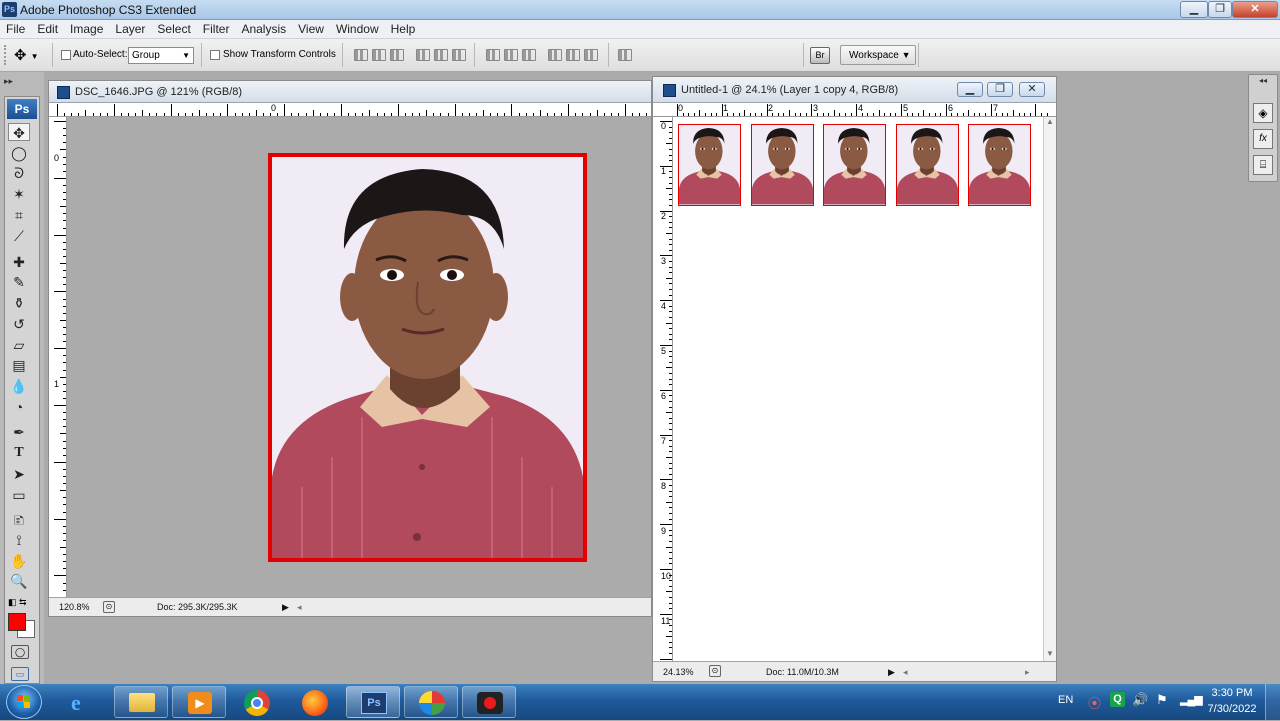  Describe the element at coordinates (573, 55) in the screenshot. I see `distribute-hcenter-icon` at that location.